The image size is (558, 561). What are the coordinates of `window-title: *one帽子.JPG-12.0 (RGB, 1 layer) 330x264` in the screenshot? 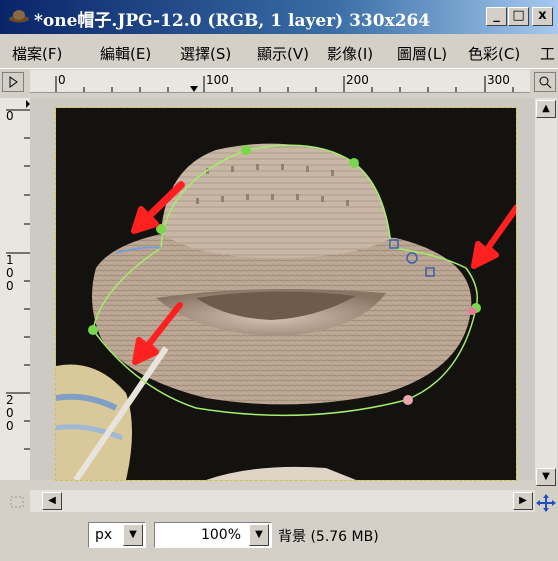 It's located at (232, 21).